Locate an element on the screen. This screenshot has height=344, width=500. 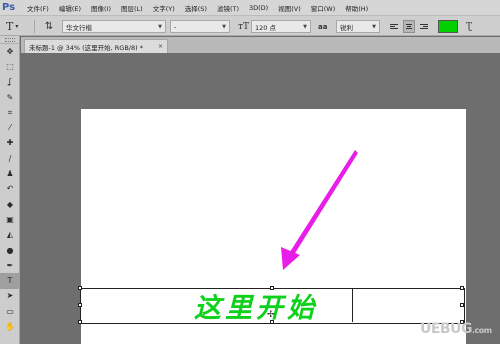
watermark-main: UEBUG is located at coordinates (446, 329).